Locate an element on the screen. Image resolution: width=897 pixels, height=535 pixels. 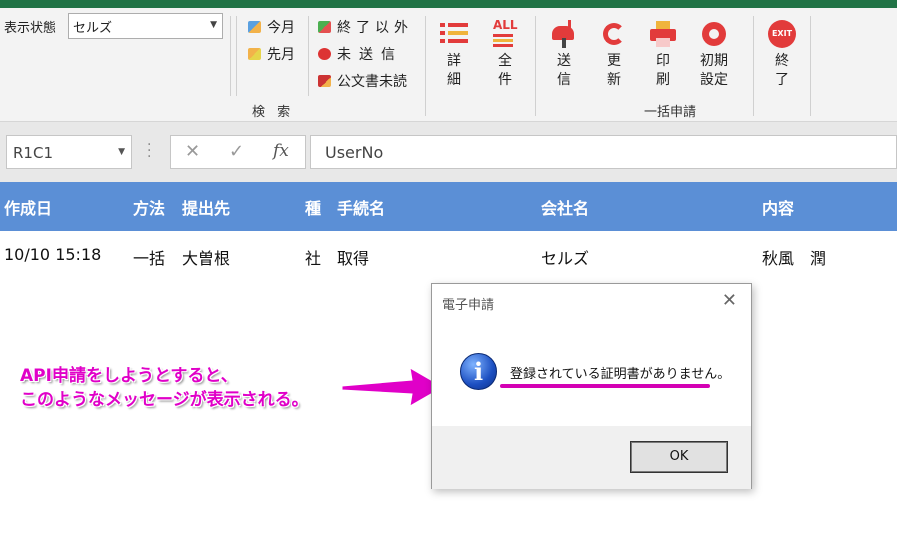
status-select-value: セルズ is located at coordinates (93, 28).